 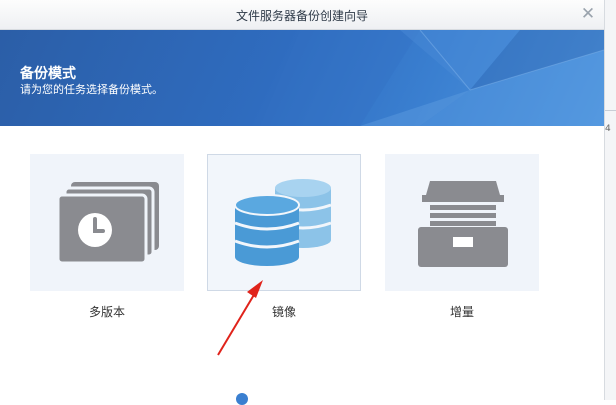 I want to click on dialog-titlebar: 文件服务器备份创建向导 ✕, so click(x=302, y=15).